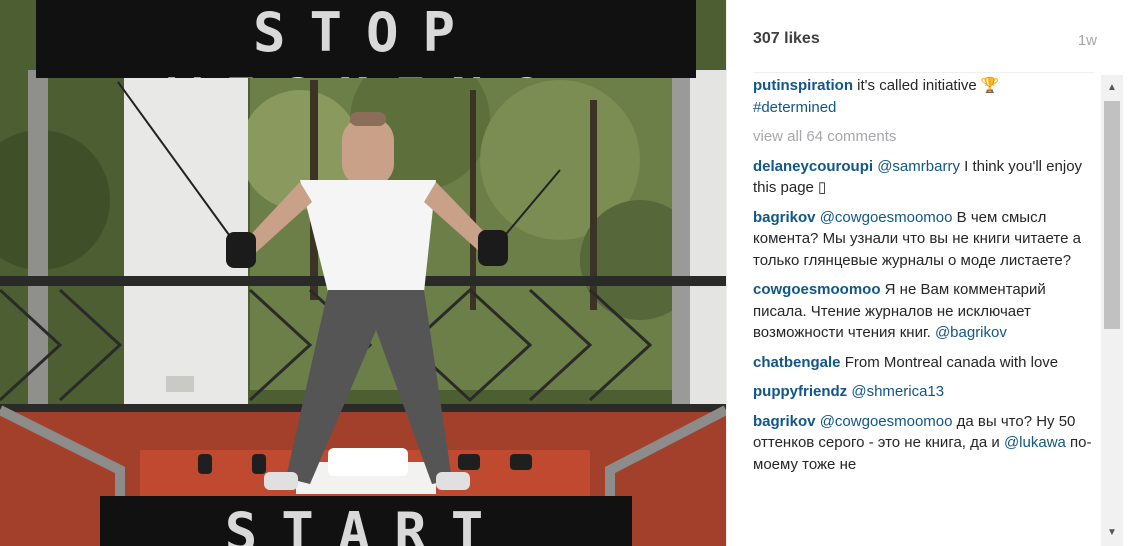 Image resolution: width=1136 pixels, height=546 pixels. I want to click on comment-mention: @lukawa, so click(1035, 442).